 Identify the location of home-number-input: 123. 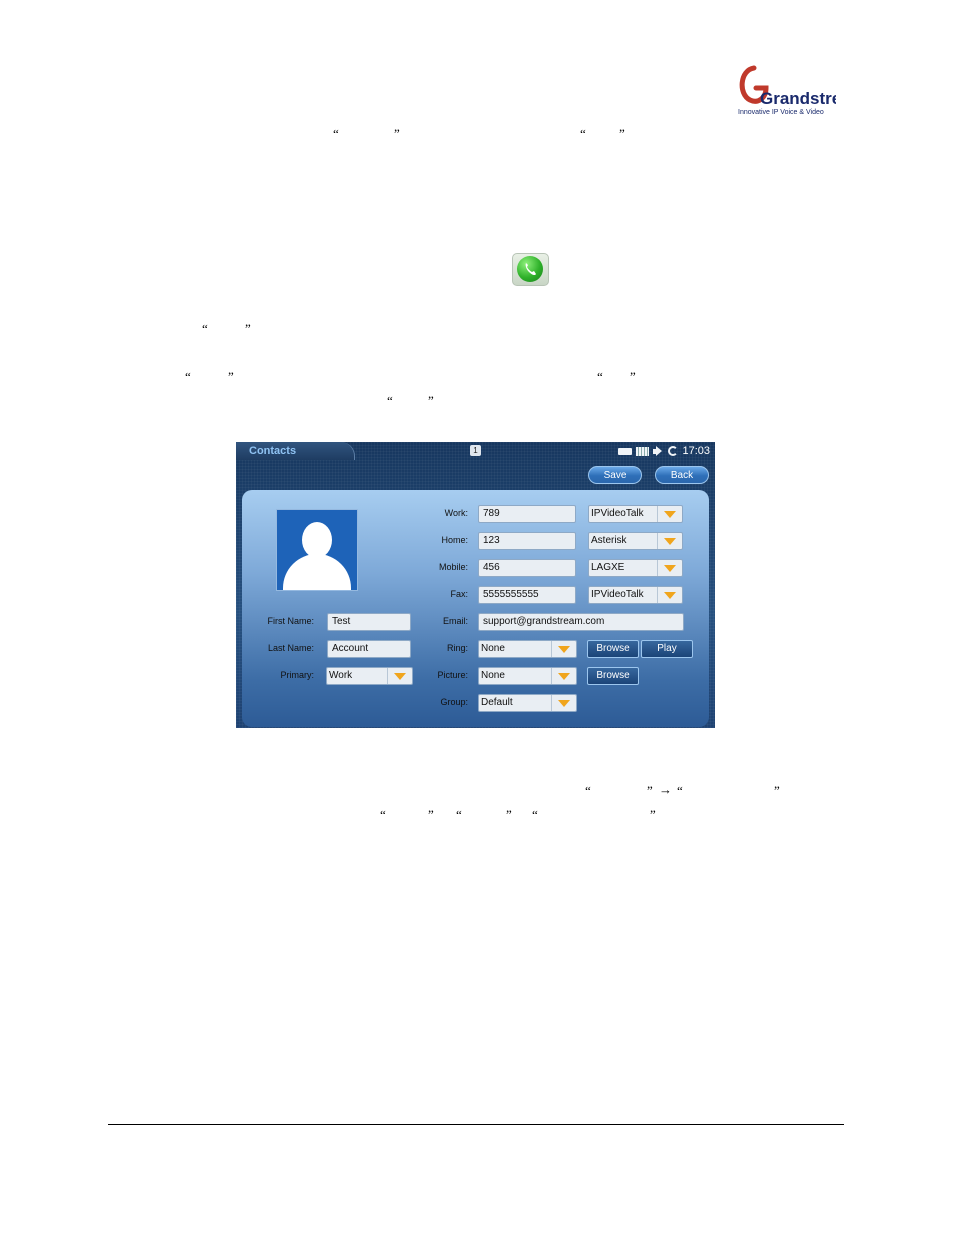
(527, 541).